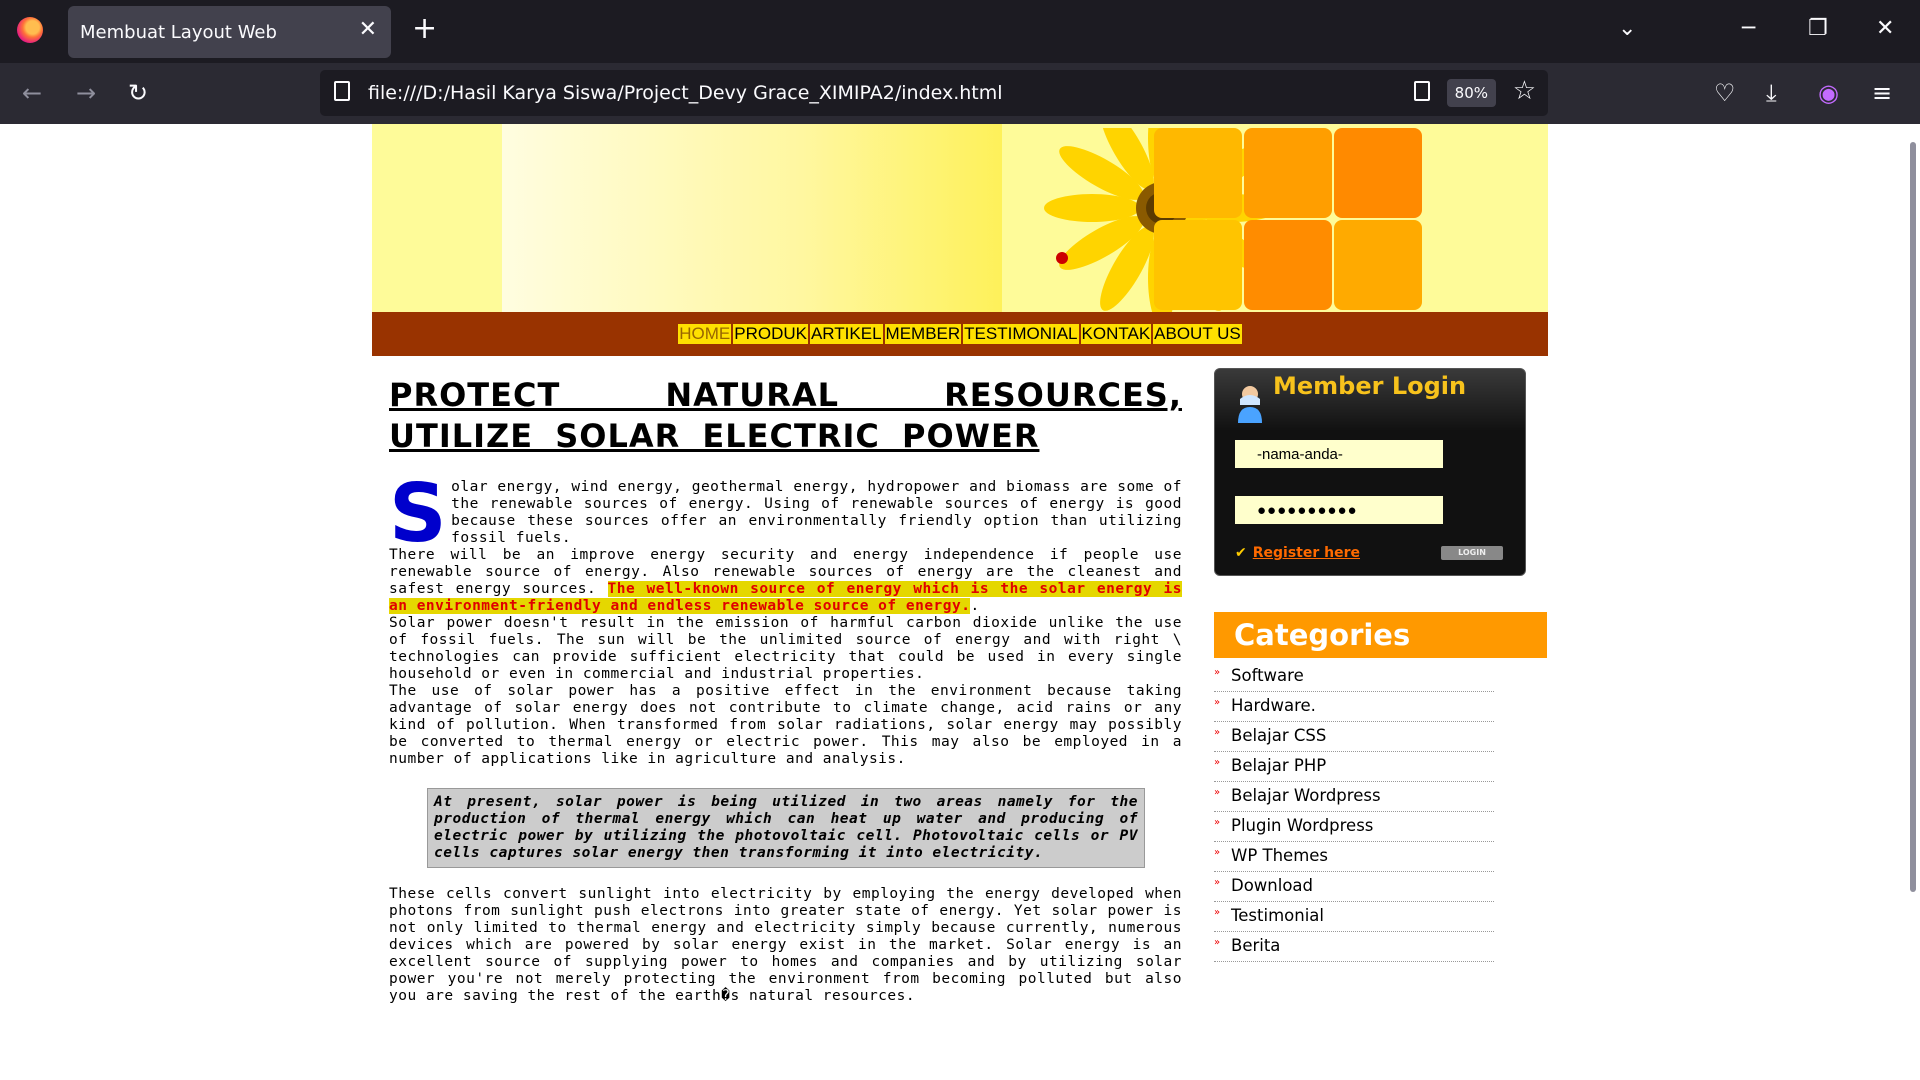 The image size is (1920, 1080). What do you see at coordinates (1885, 28) in the screenshot?
I see `close-window-button: ✕` at bounding box center [1885, 28].